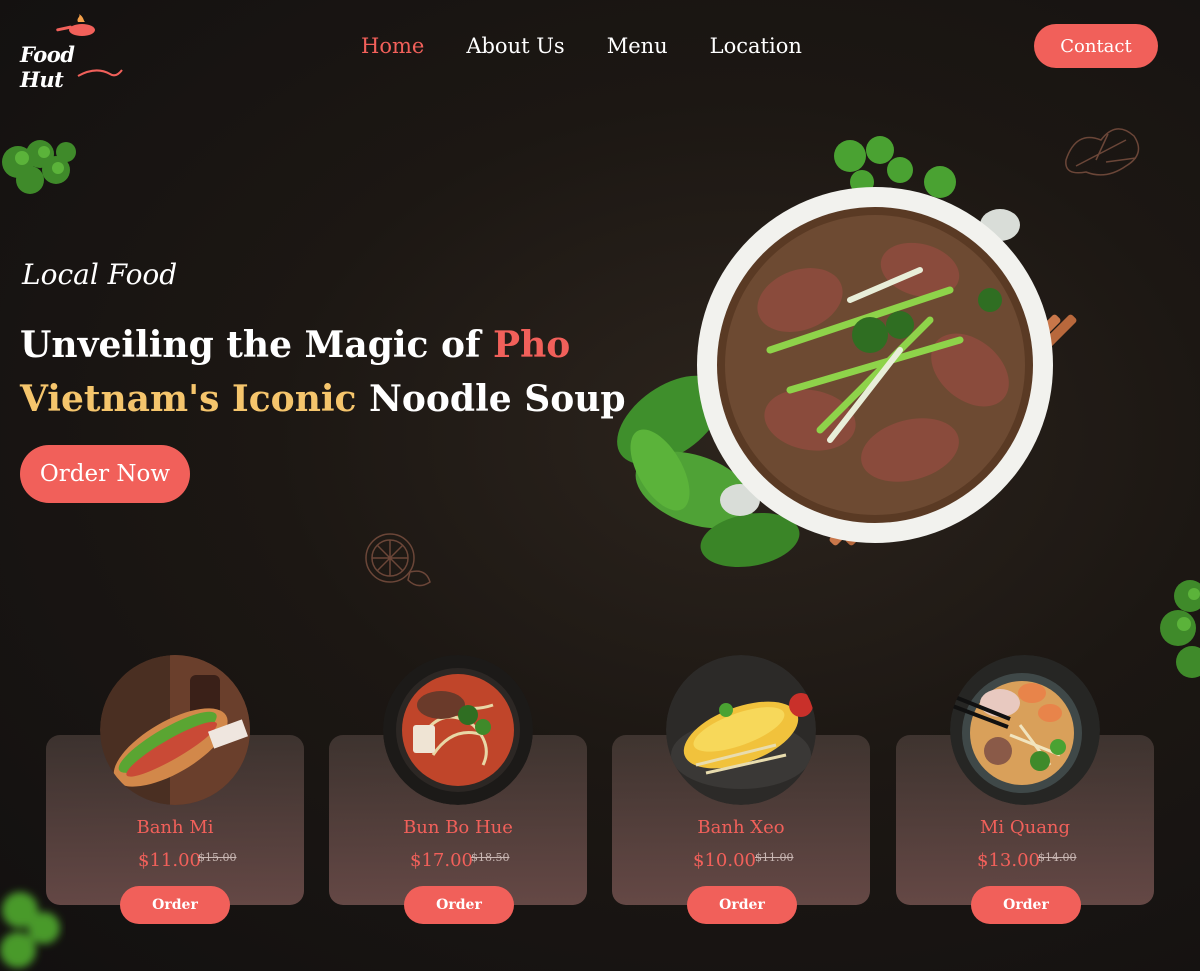 This screenshot has width=1200, height=971. I want to click on nav-home: Home, so click(392, 46).